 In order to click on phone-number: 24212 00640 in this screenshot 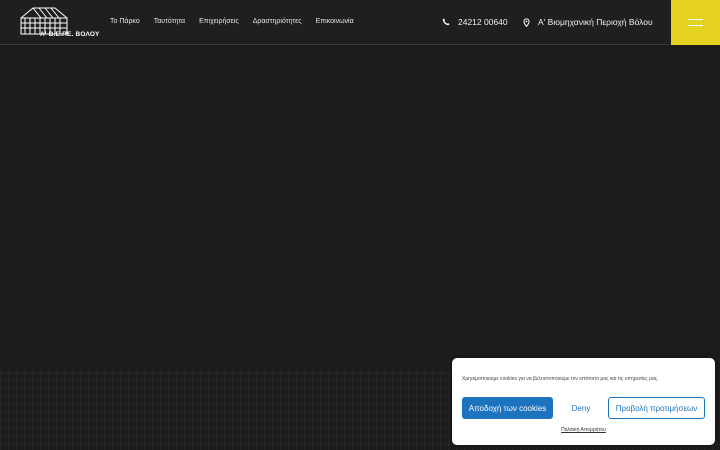, I will do `click(483, 22)`.